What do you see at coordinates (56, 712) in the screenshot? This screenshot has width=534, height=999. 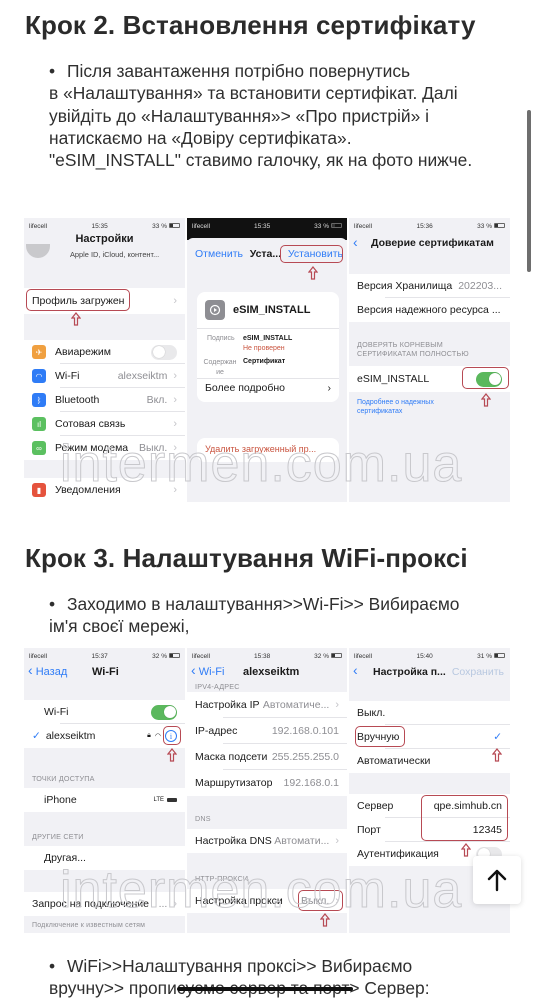 I see `wifi-label: Wi-Fi` at bounding box center [56, 712].